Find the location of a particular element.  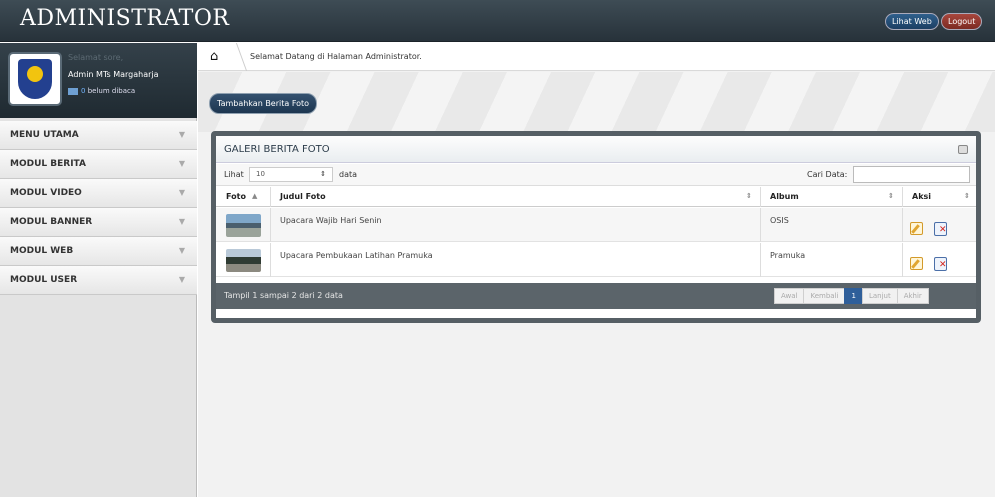

panel-title: GALERI BERITA FOTO is located at coordinates (277, 149).